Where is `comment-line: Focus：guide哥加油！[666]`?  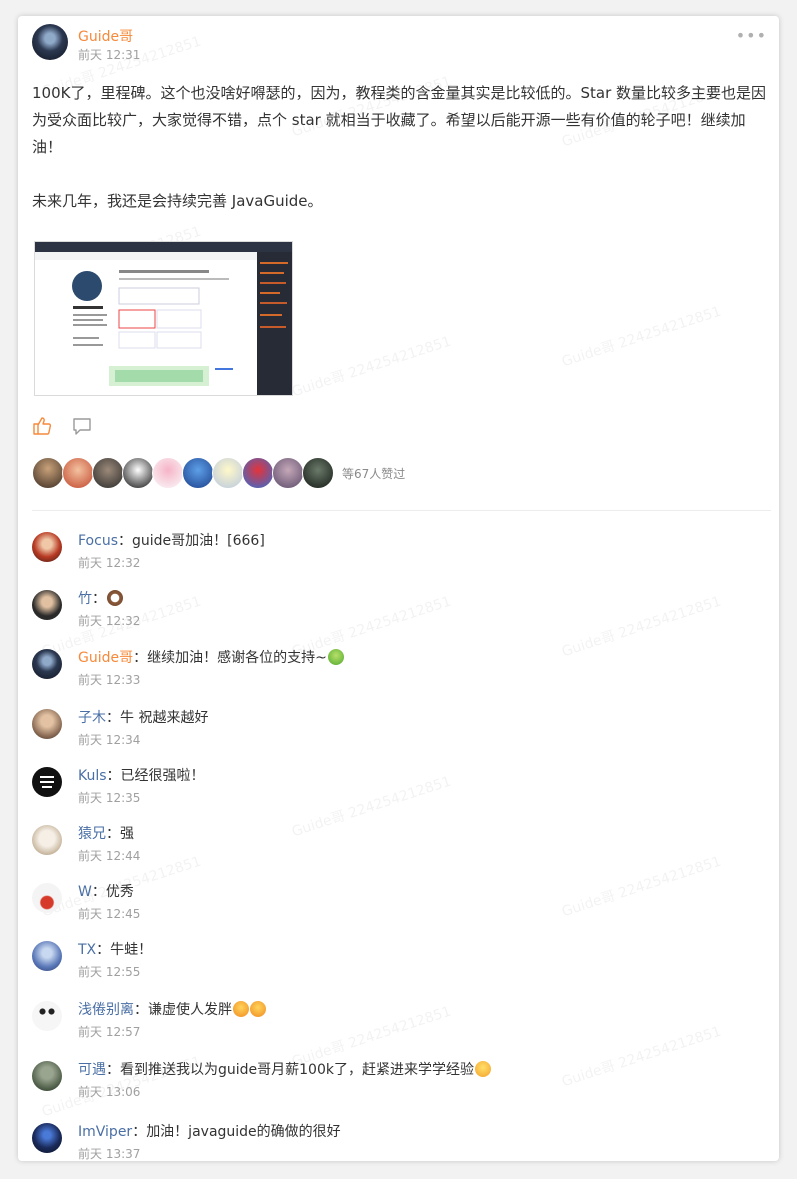 comment-line: Focus：guide哥加油！[666] is located at coordinates (171, 541).